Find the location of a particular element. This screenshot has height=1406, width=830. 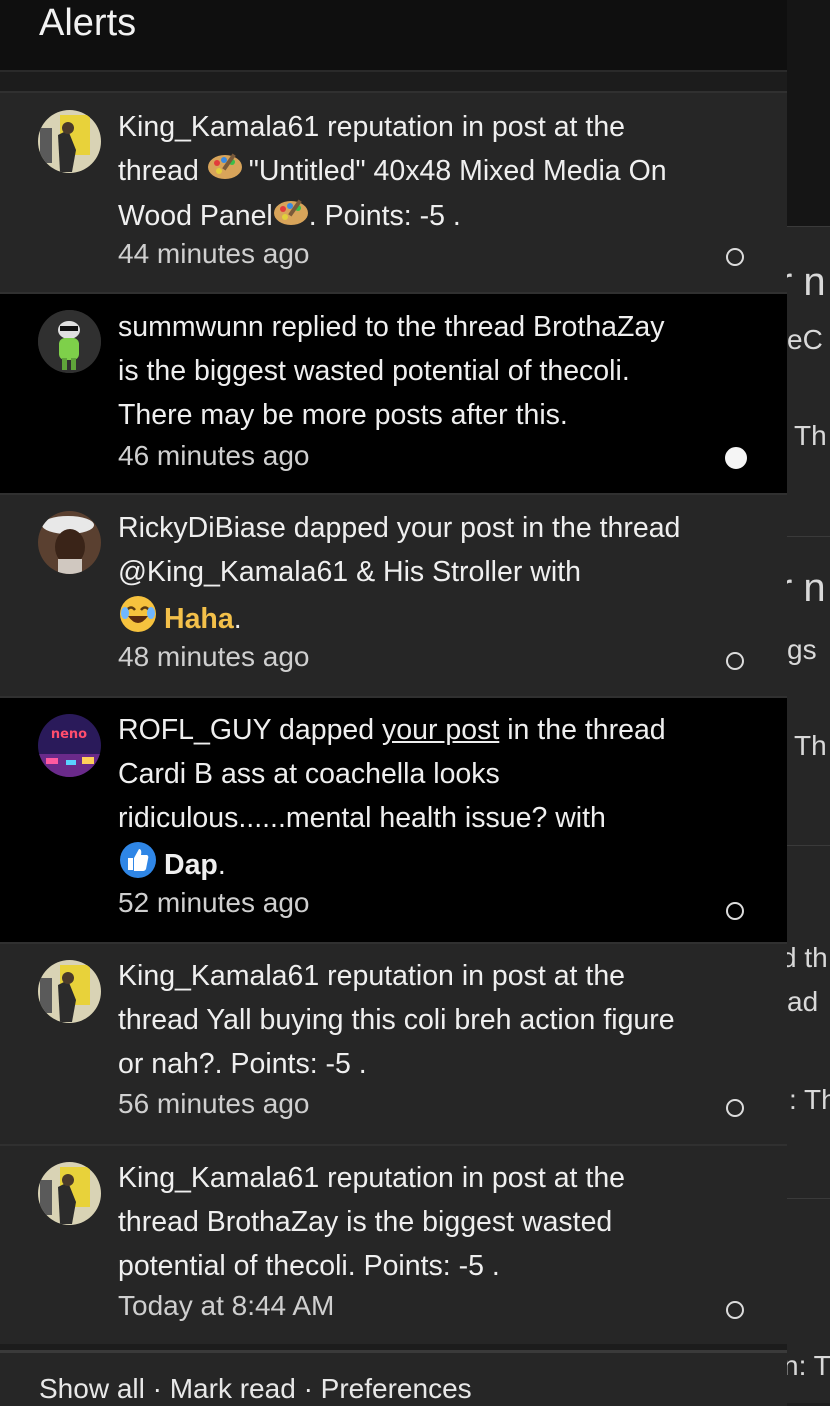

alert-time: 46 minutes ago is located at coordinates (214, 455).